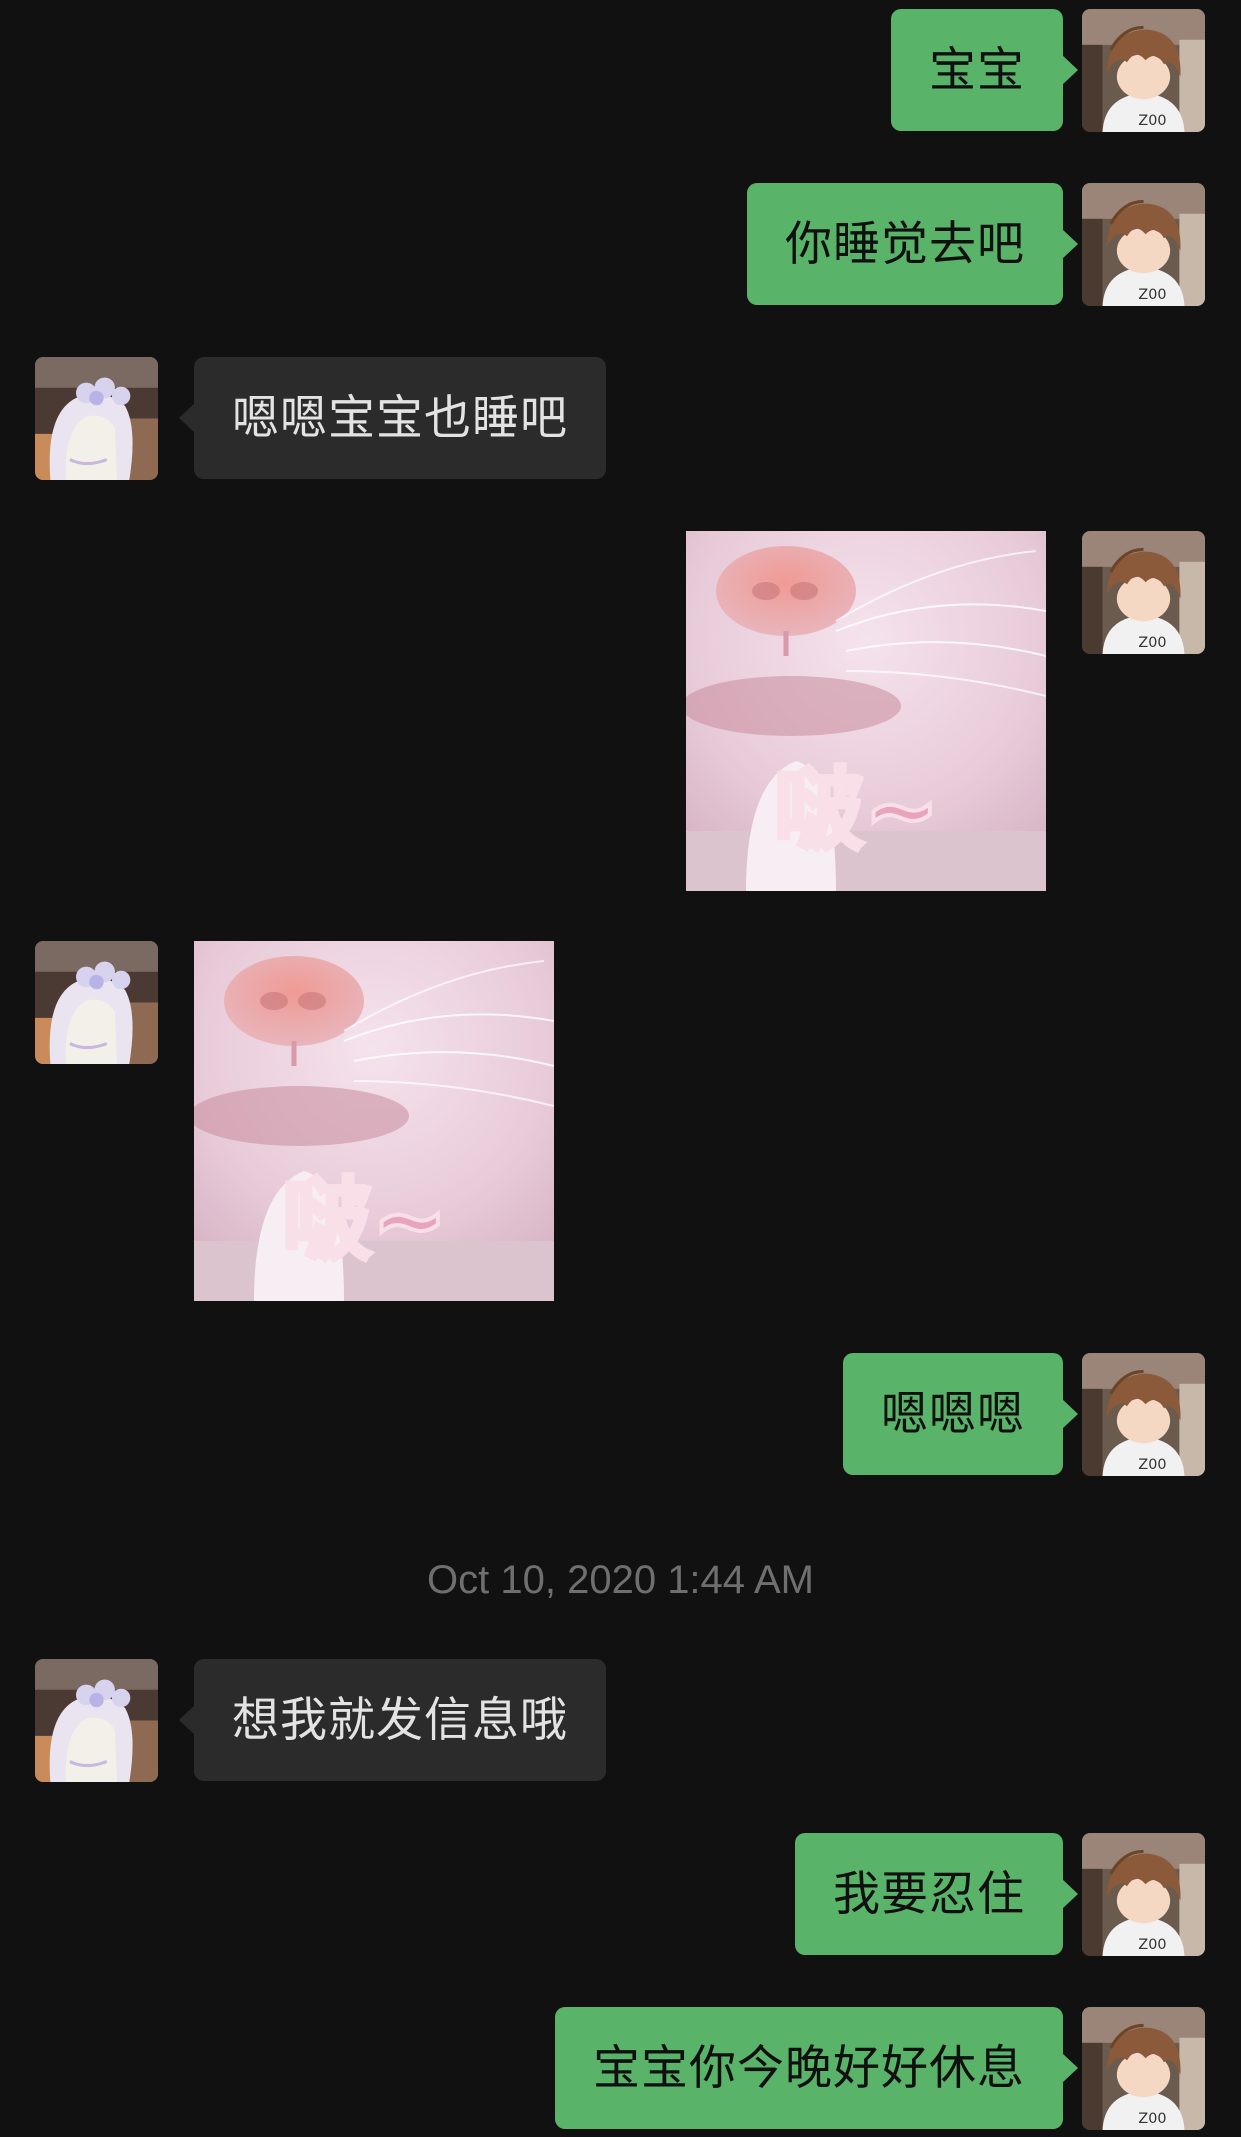 The width and height of the screenshot is (1241, 2137). What do you see at coordinates (984, 70) in the screenshot?
I see `message-bubble-sent: 宝宝` at bounding box center [984, 70].